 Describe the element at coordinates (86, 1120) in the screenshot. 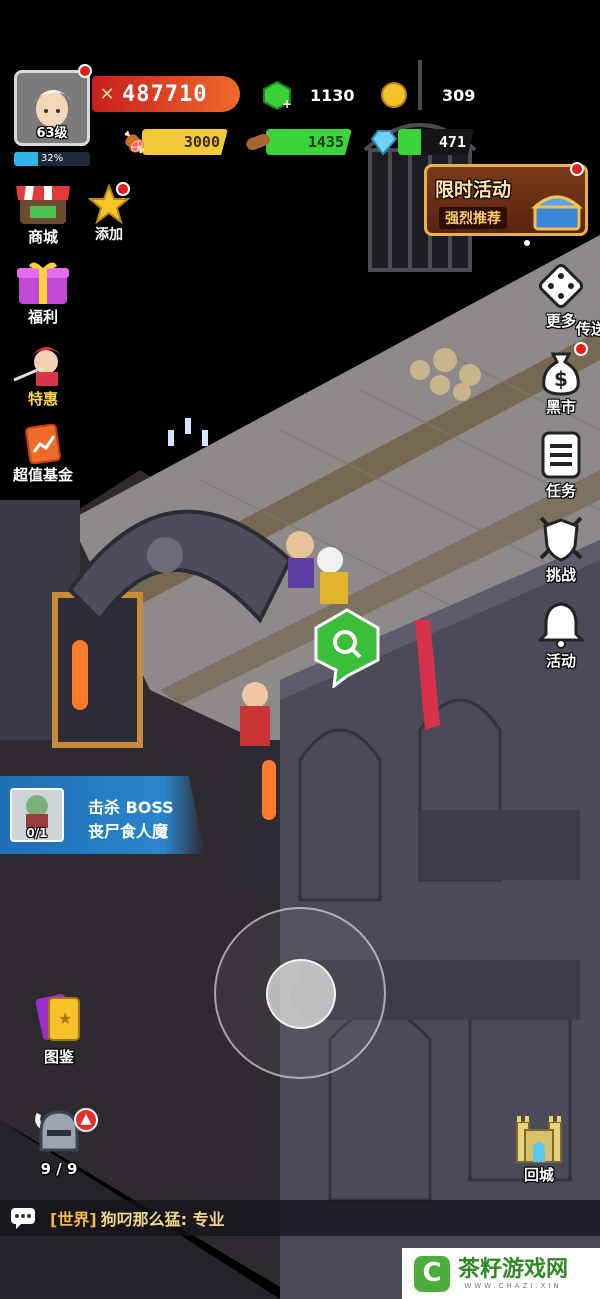

I see `heroes-upgrade-icon: ▲` at that location.